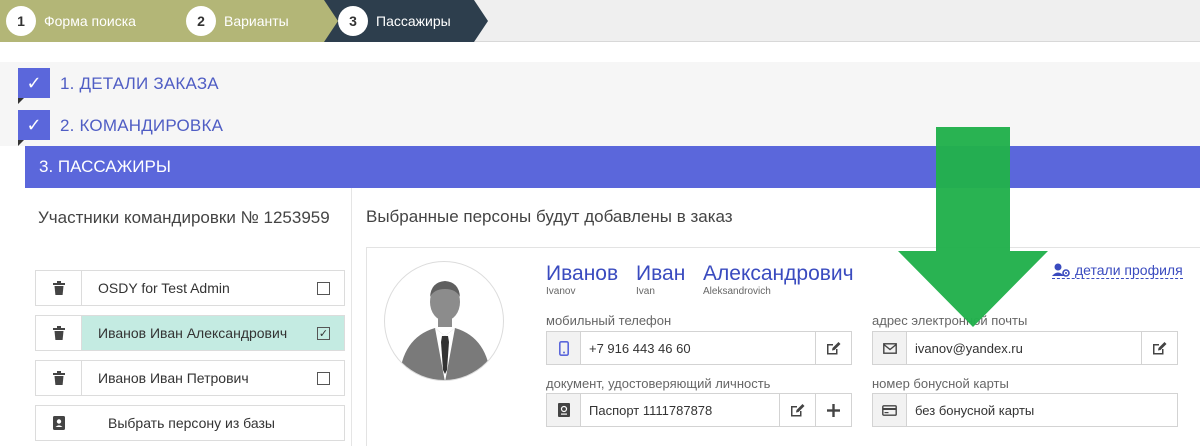 The height and width of the screenshot is (446, 1200). I want to click on last-name-latin: Ivanov, so click(561, 291).